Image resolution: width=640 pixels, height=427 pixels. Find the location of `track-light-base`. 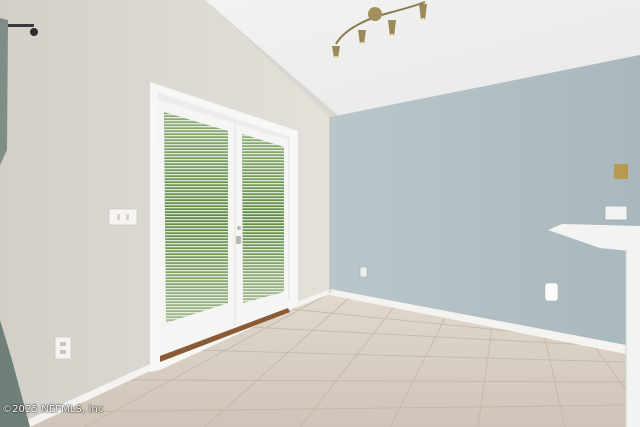

track-light-base is located at coordinates (375, 14).